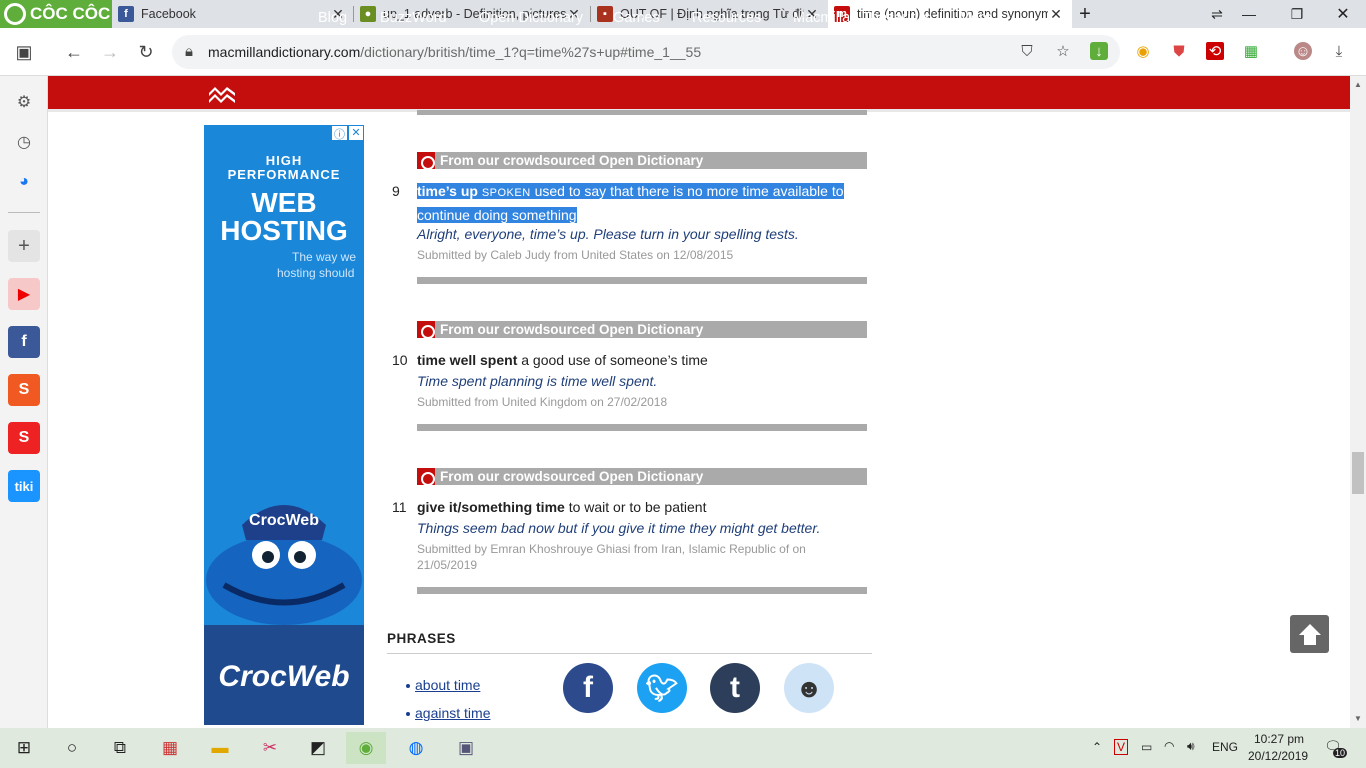 The height and width of the screenshot is (768, 1366). Describe the element at coordinates (1251, 51) in the screenshot. I see `color-extension-icon: ▦` at that location.